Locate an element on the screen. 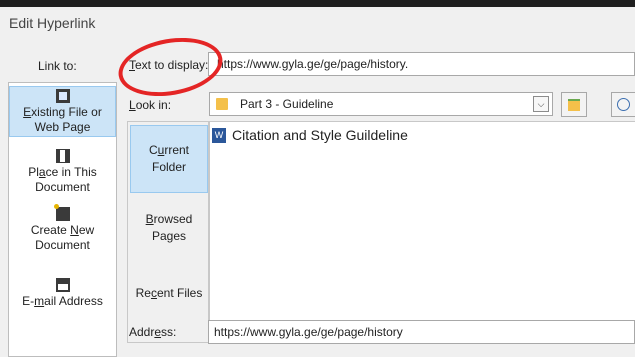 The width and height of the screenshot is (635, 357). place-current-folder-line1: Current is located at coordinates (169, 150).